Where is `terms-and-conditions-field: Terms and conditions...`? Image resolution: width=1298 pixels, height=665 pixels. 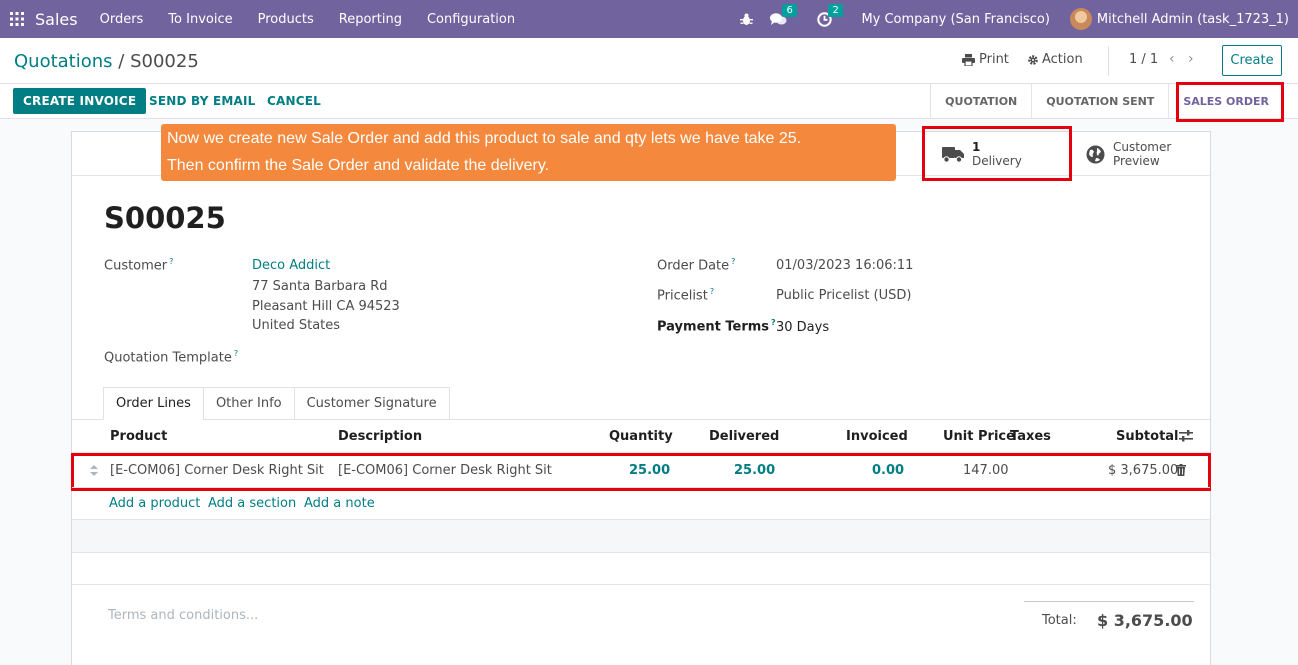
terms-and-conditions-field: Terms and conditions... is located at coordinates (183, 615).